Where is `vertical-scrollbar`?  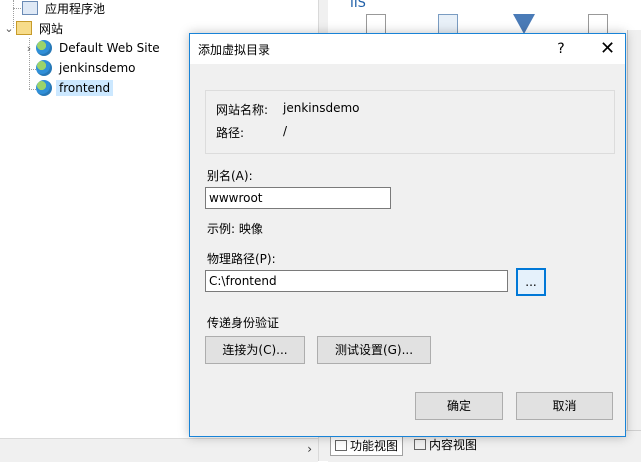 vertical-scrollbar is located at coordinates (634, 230).